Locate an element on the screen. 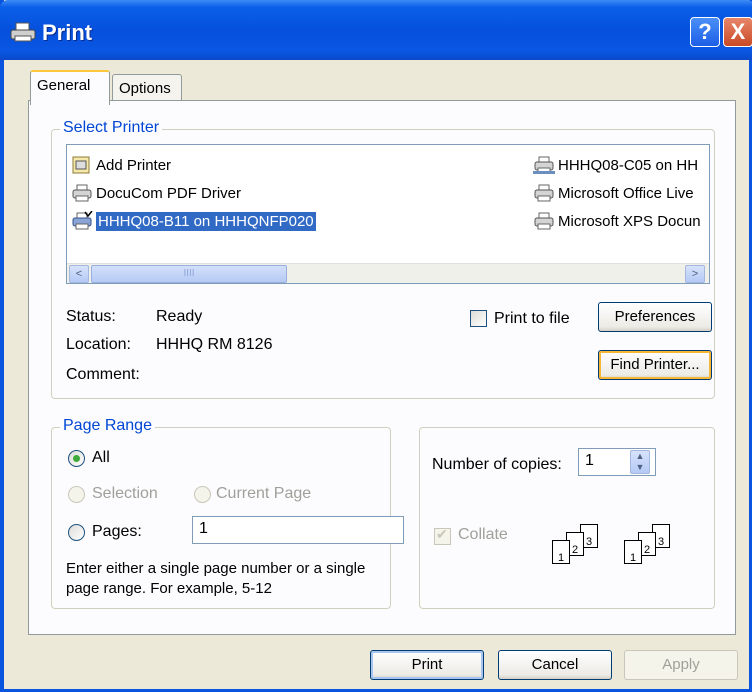  tab-general: General is located at coordinates (70, 87).